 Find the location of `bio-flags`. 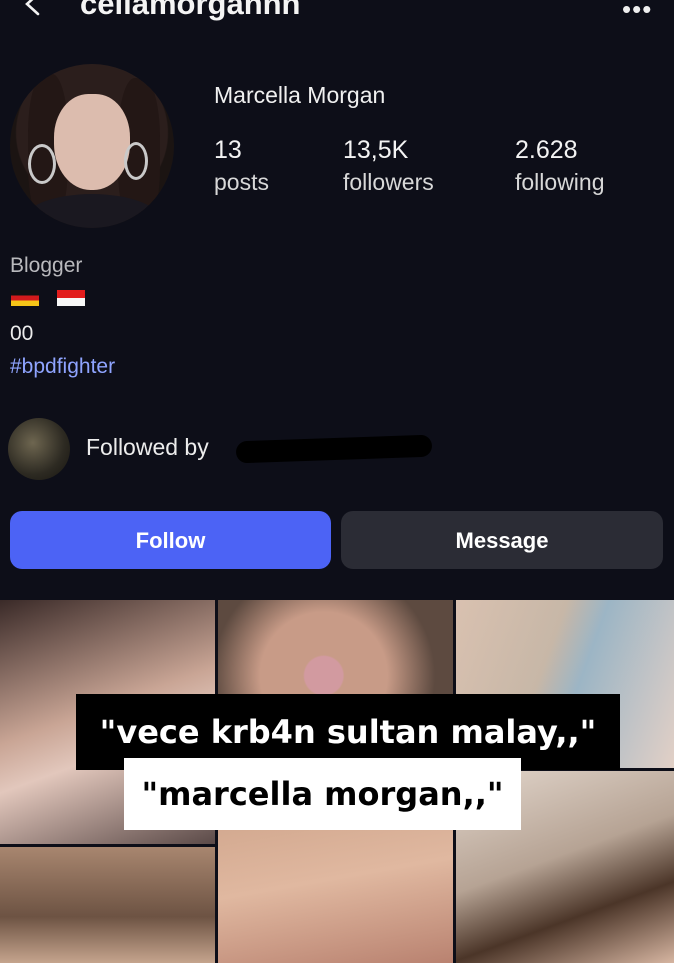

bio-flags is located at coordinates (55, 298).